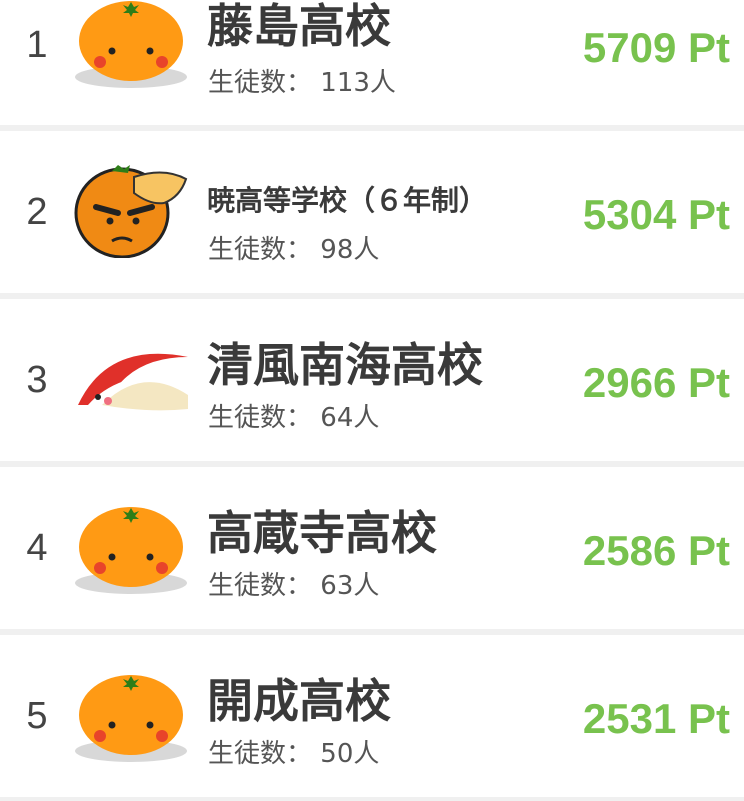 Image resolution: width=744 pixels, height=801 pixels. What do you see at coordinates (131, 210) in the screenshot?
I see `angry-mikan-mascot-icon` at bounding box center [131, 210].